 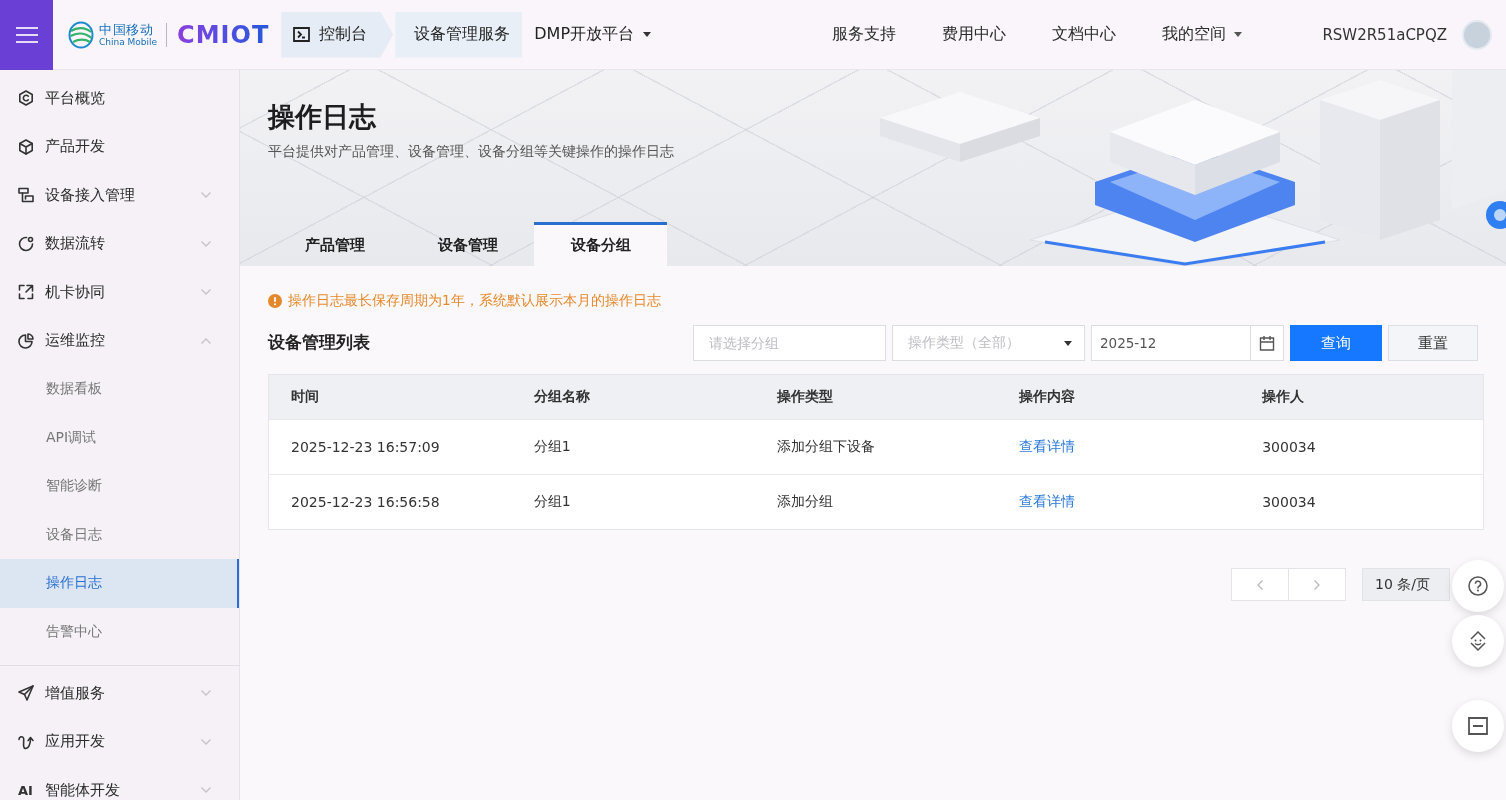 What do you see at coordinates (319, 343) in the screenshot?
I see `list-title: 设备管理列表` at bounding box center [319, 343].